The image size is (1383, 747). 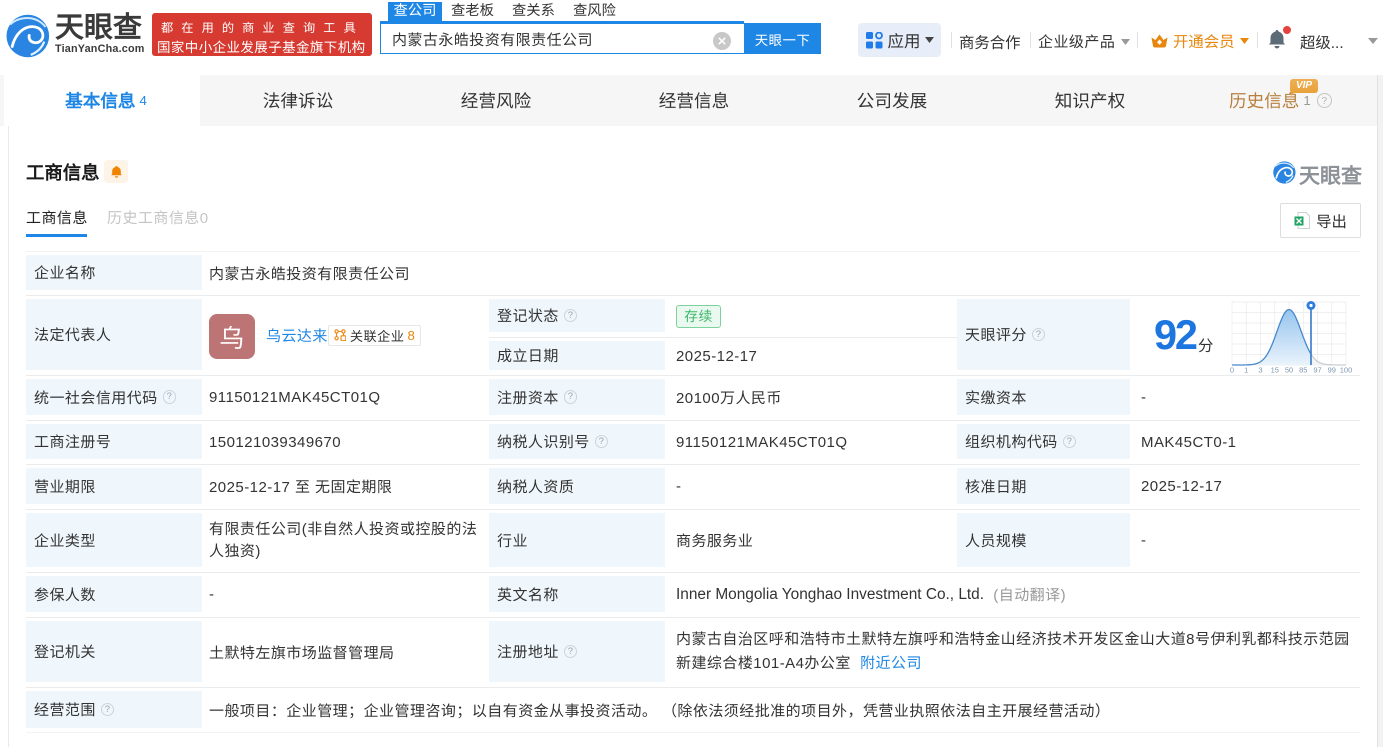 I want to click on svg-text: 100, so click(x=1346, y=370).